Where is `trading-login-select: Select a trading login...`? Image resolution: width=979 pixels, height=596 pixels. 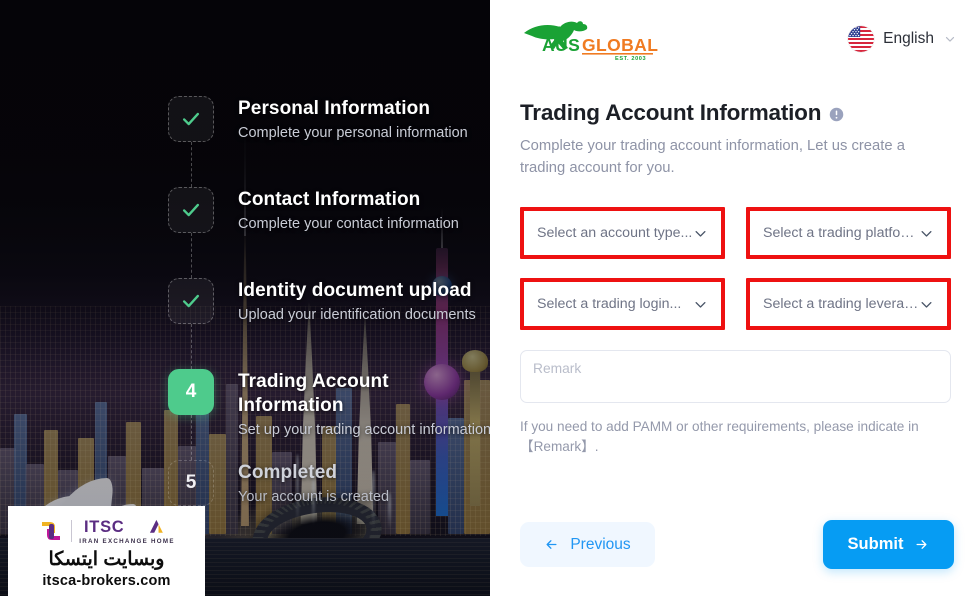
trading-login-select: Select a trading login... is located at coordinates (622, 304).